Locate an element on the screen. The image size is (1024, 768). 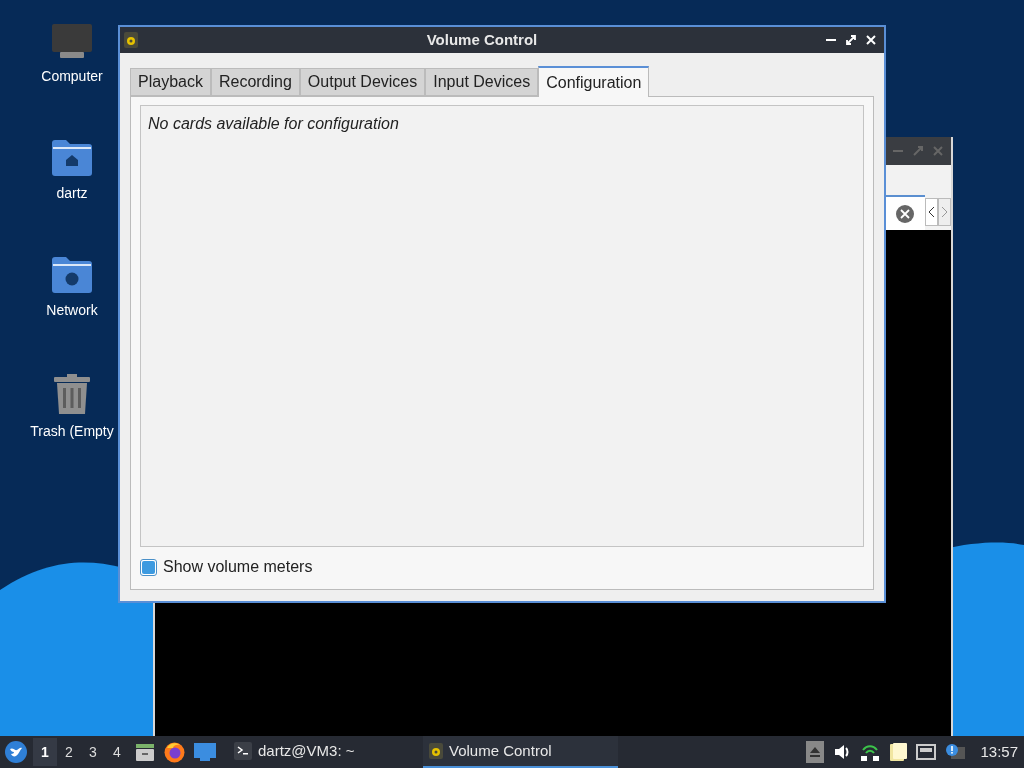
wifi-network-icon is located at coordinates (870, 752).